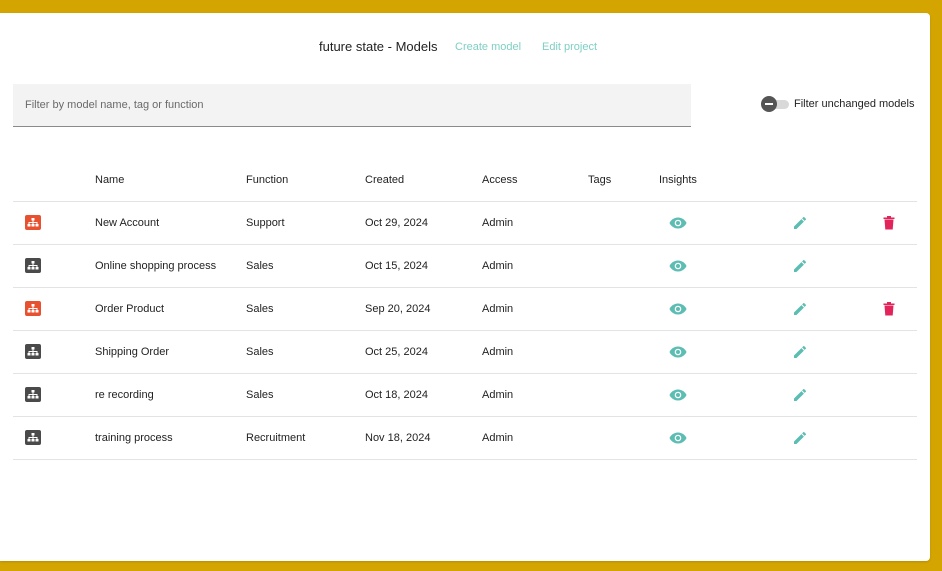 This screenshot has width=942, height=571. I want to click on model-created: Oct 29, 2024, so click(423, 223).